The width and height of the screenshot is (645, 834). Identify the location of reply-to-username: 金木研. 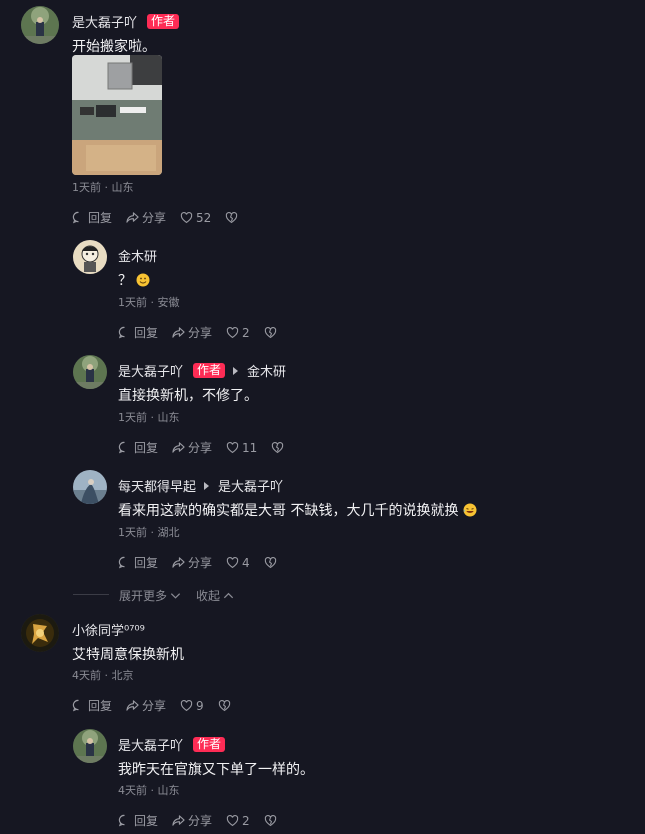
(266, 370).